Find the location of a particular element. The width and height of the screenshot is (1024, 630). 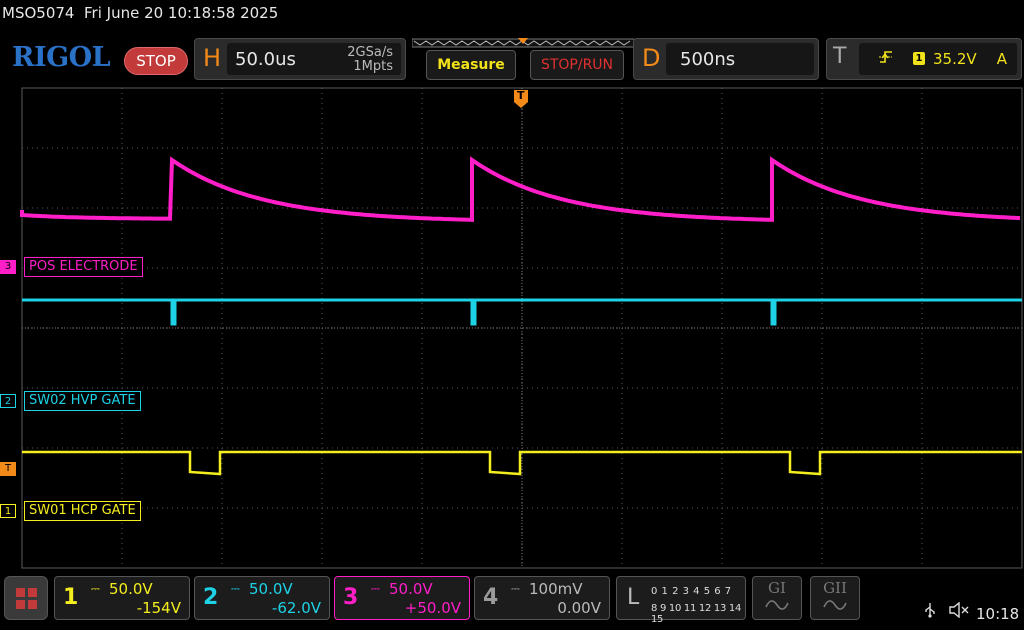

logic-analyzer-settings: L 0 1 2 3 4 5 6 7 8 9 10 11 12 13 14 15 is located at coordinates (681, 600).